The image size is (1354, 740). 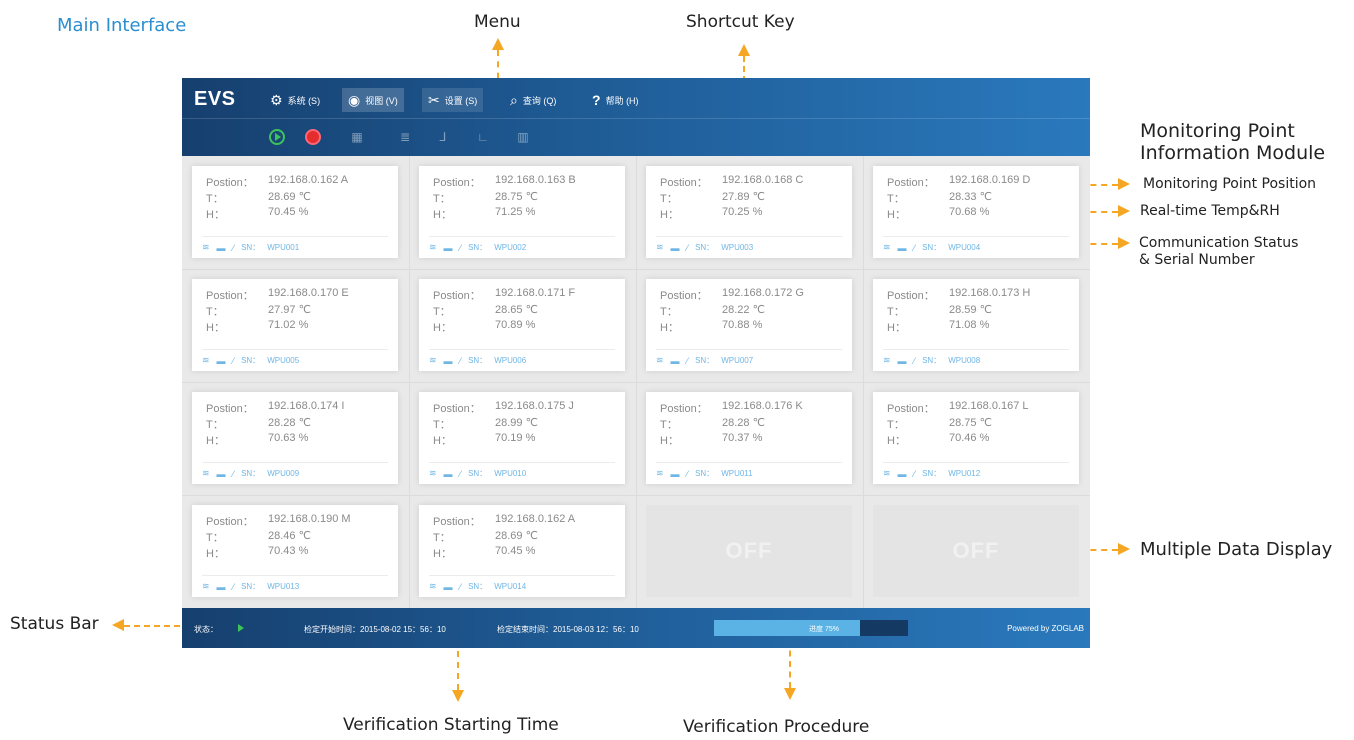 I want to click on card-position-row: Postion： 192.168.0.190 M, so click(x=278, y=521).